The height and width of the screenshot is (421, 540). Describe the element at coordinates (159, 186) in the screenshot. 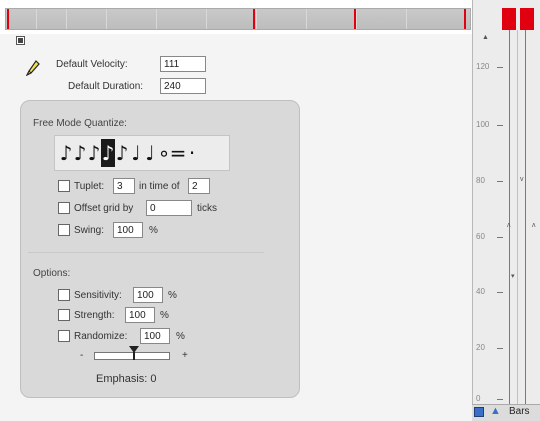

I see `tuplet-in-time-of-label: in time of` at that location.